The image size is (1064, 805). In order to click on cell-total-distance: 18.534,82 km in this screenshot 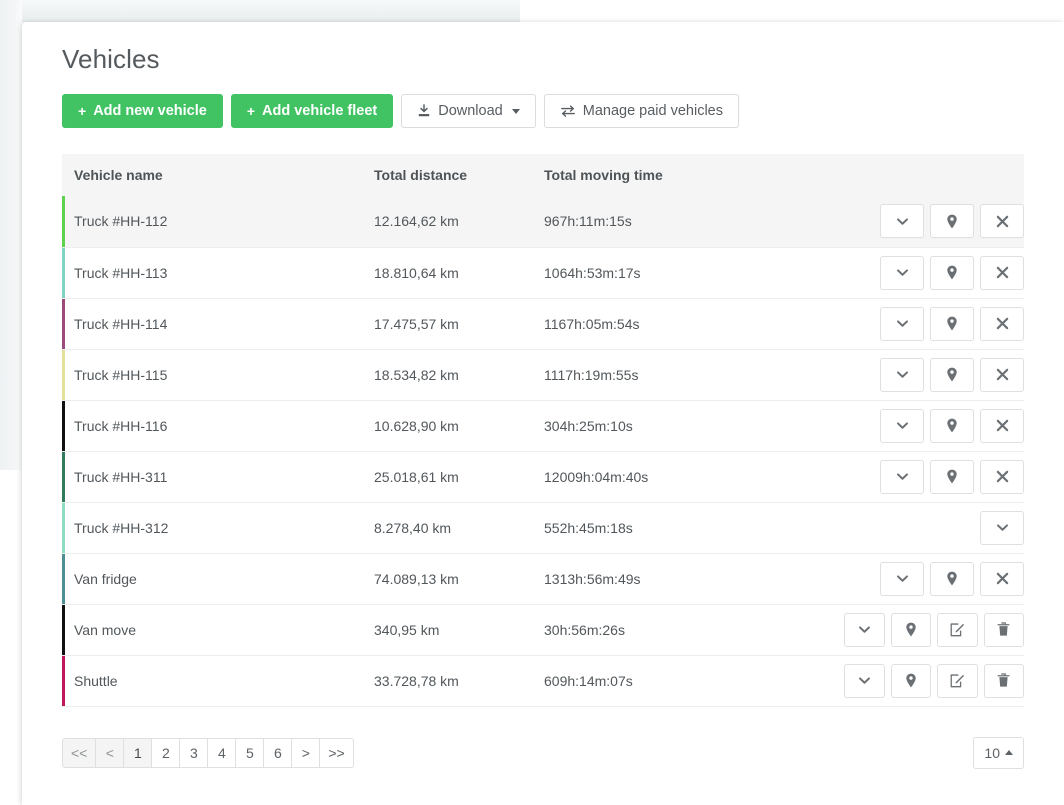, I will do `click(416, 374)`.